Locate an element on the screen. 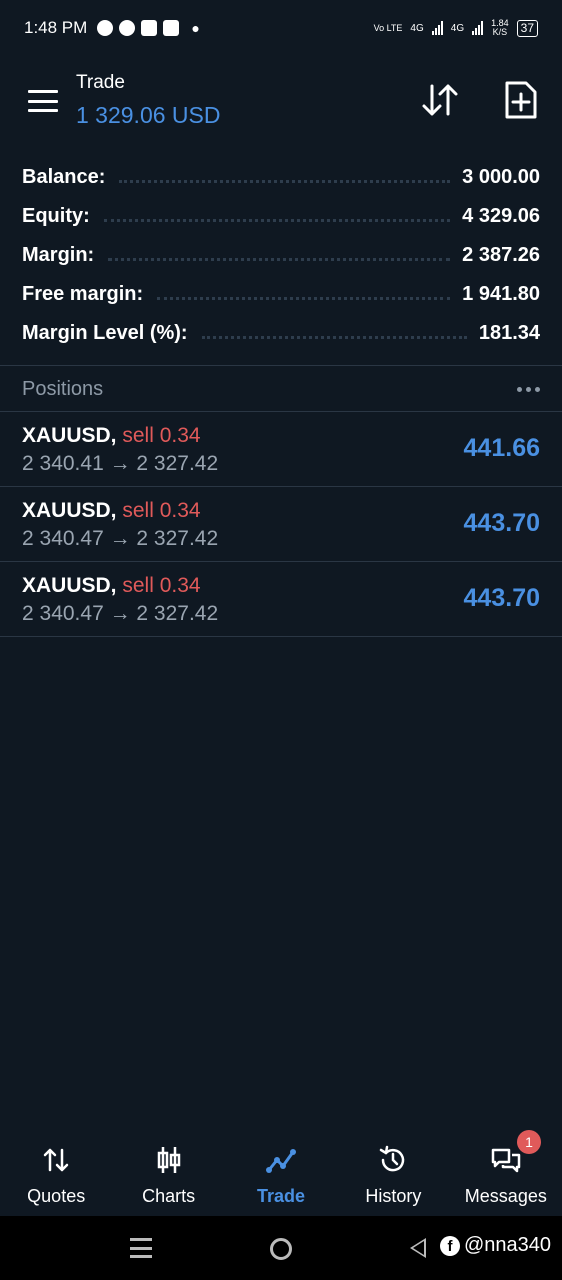 The width and height of the screenshot is (562, 1280). summary-value: 3 000.00 is located at coordinates (501, 177).